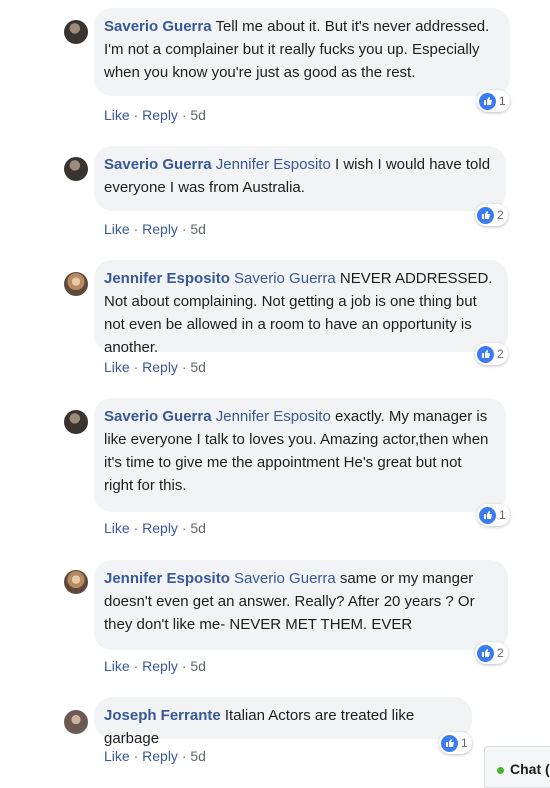  What do you see at coordinates (500, 770) in the screenshot?
I see `online-status-icon` at bounding box center [500, 770].